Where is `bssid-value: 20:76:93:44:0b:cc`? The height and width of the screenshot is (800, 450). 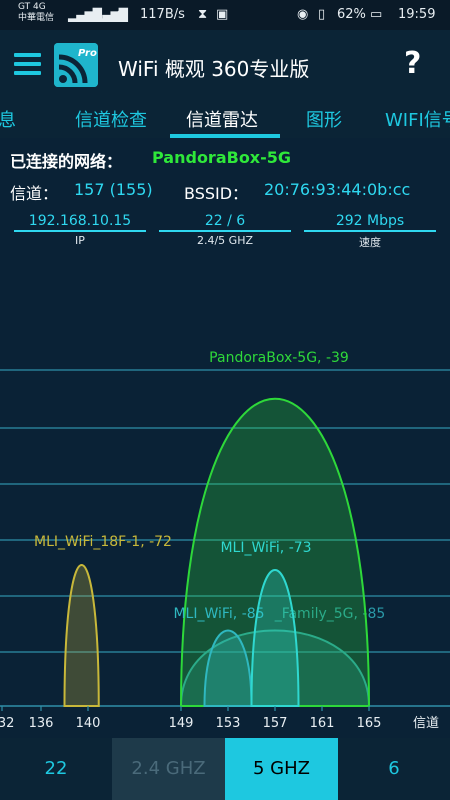 bssid-value: 20:76:93:44:0b:cc is located at coordinates (337, 189).